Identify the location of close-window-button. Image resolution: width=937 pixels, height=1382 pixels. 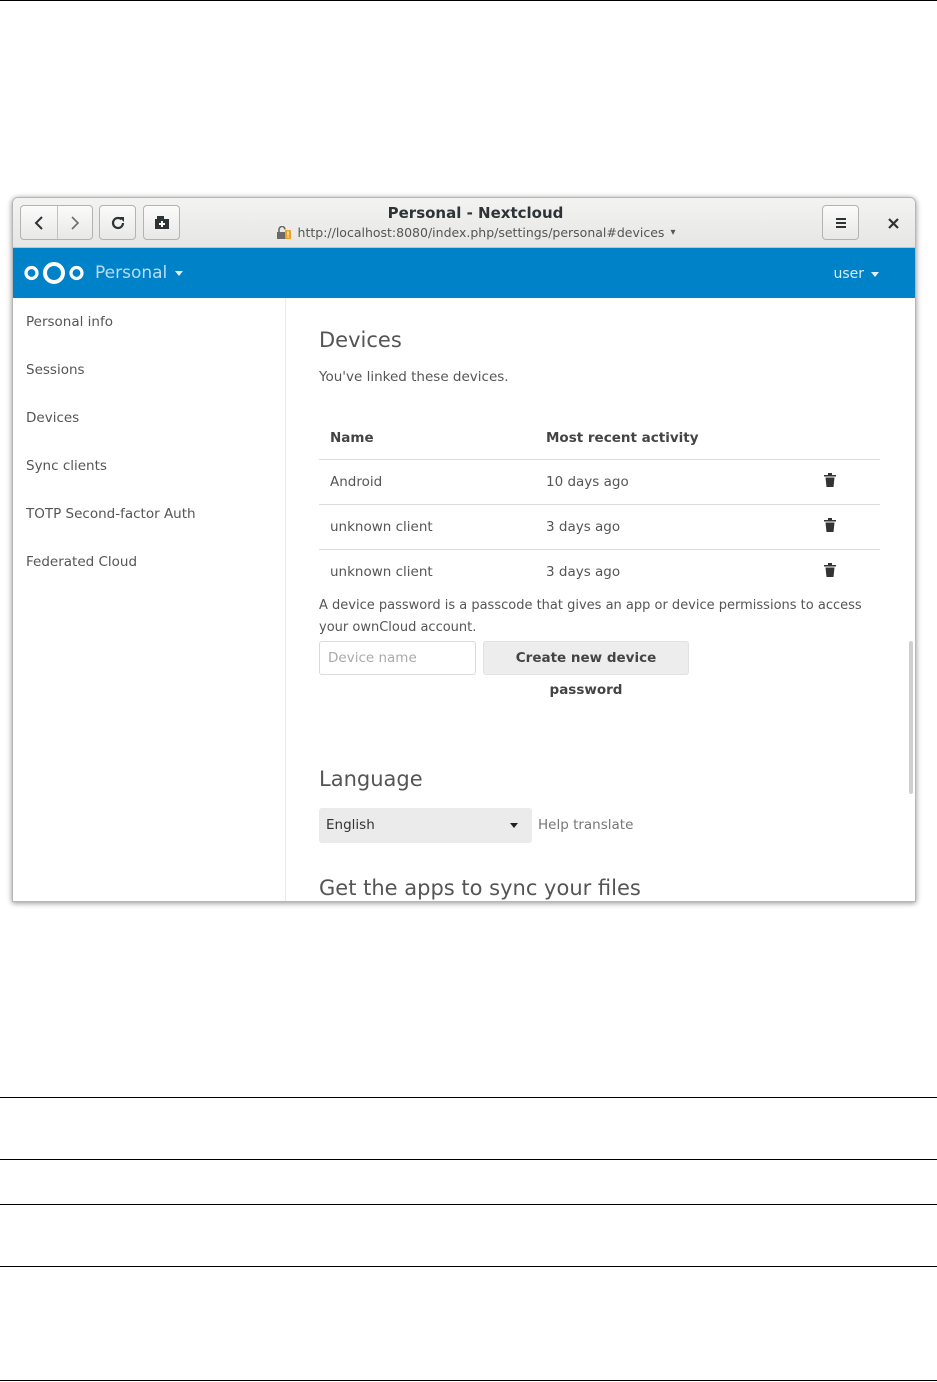
(893, 223).